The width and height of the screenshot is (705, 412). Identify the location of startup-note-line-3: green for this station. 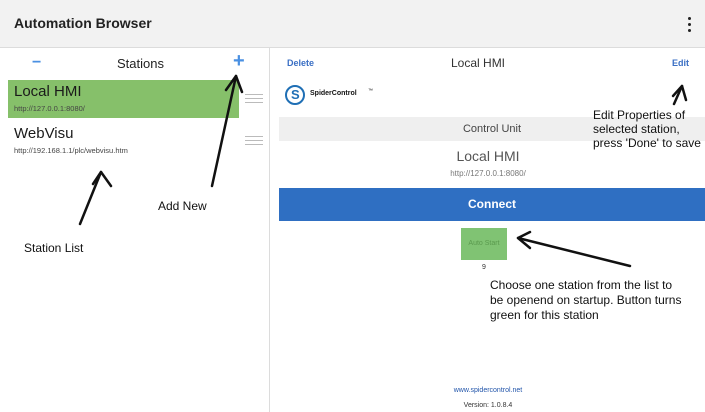
(544, 315).